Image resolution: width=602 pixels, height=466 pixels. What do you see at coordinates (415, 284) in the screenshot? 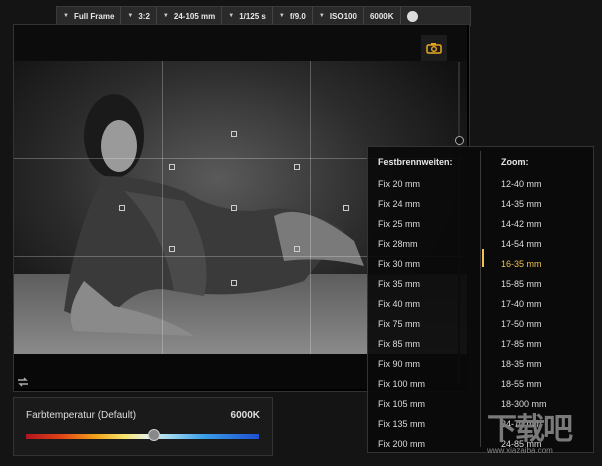
I see `lens-option: Fix 35 mm` at bounding box center [415, 284].